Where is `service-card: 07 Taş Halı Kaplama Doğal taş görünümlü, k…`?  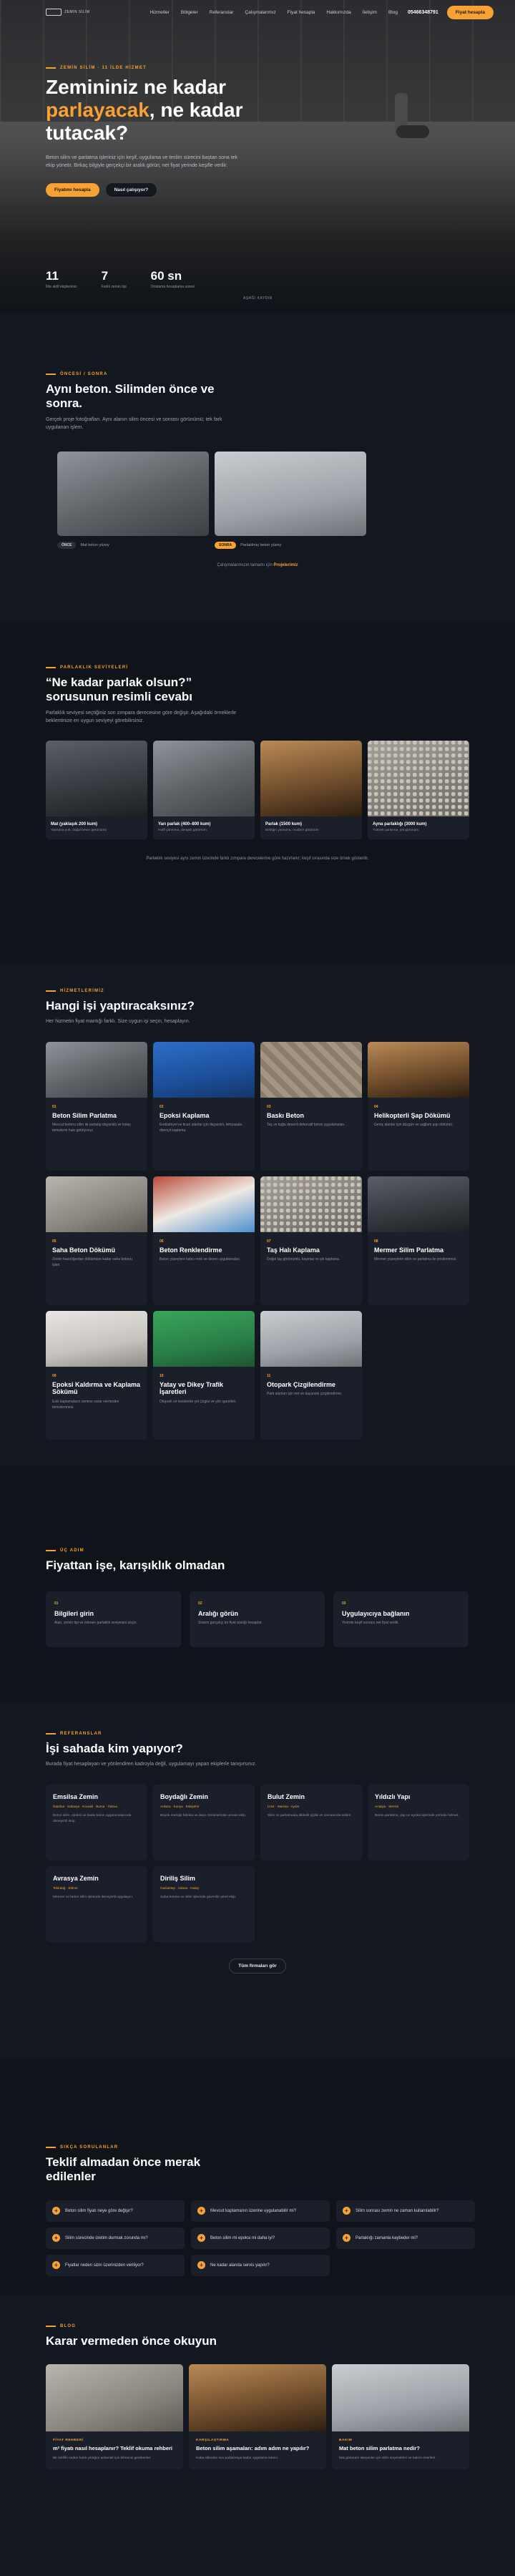 service-card: 07 Taş Halı Kaplama Doğal taş görünümlü, k… is located at coordinates (311, 1240).